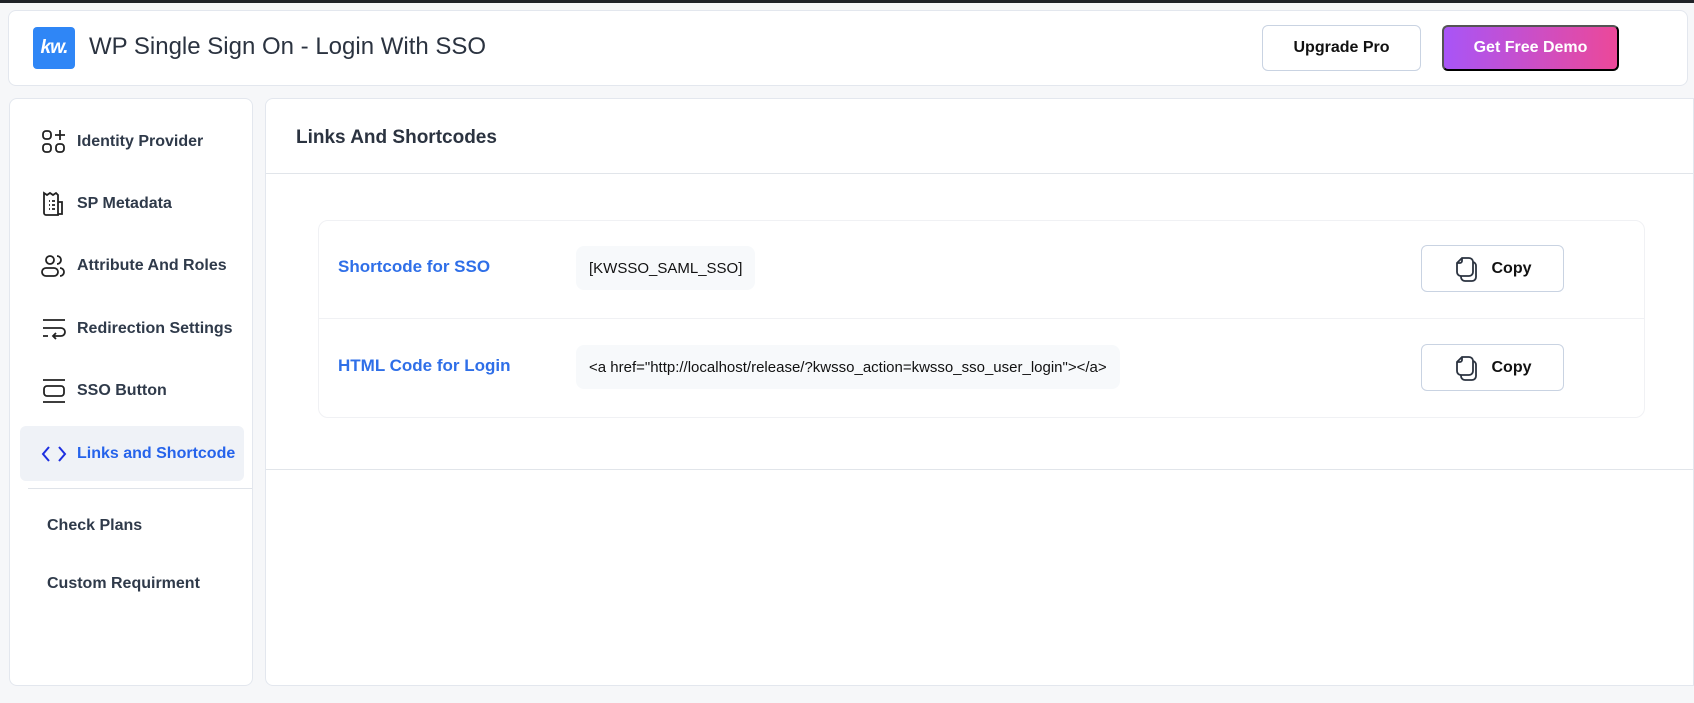  I want to click on sidebar-item-check-plans: Check Plans, so click(132, 525).